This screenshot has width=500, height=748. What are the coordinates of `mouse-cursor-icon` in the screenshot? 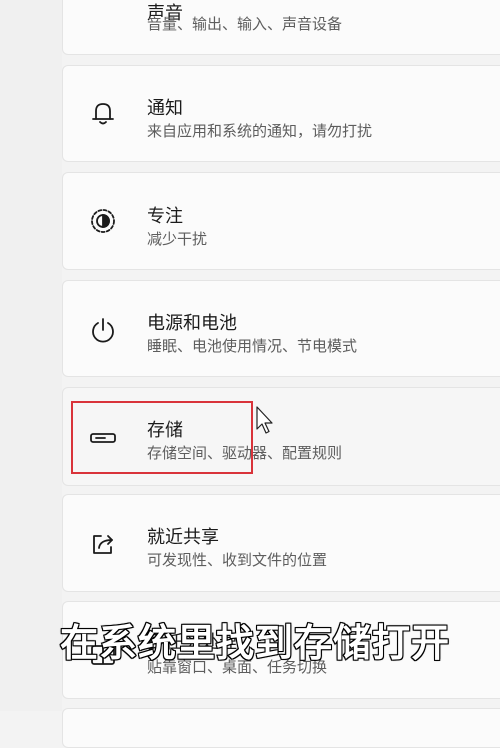 It's located at (264, 420).